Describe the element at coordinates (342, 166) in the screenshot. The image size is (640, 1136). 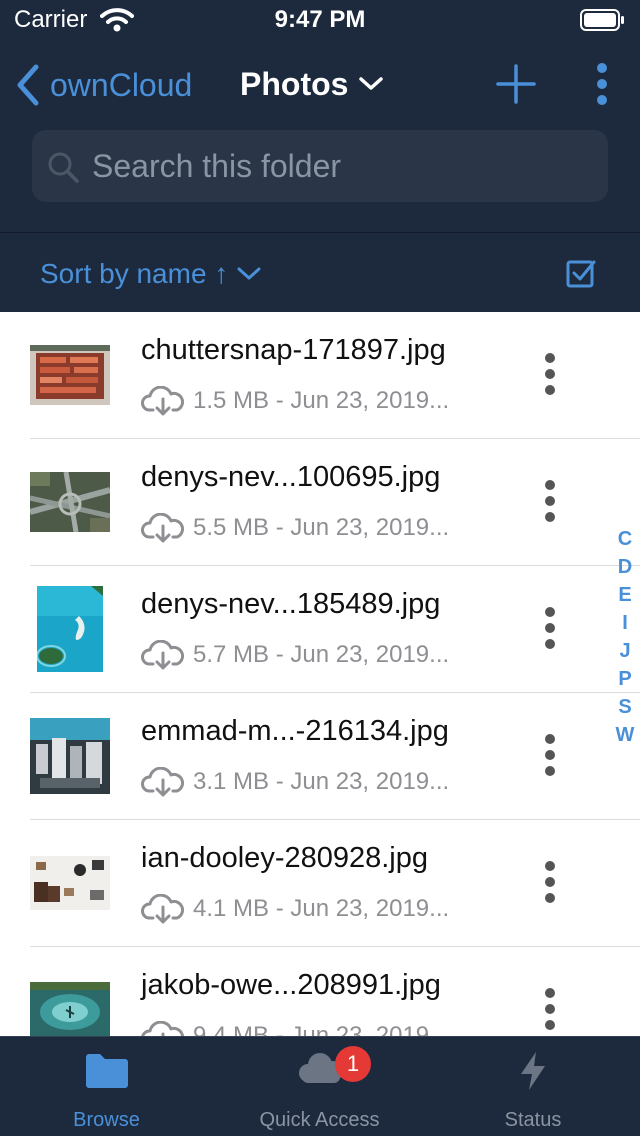
I see `search-input` at that location.